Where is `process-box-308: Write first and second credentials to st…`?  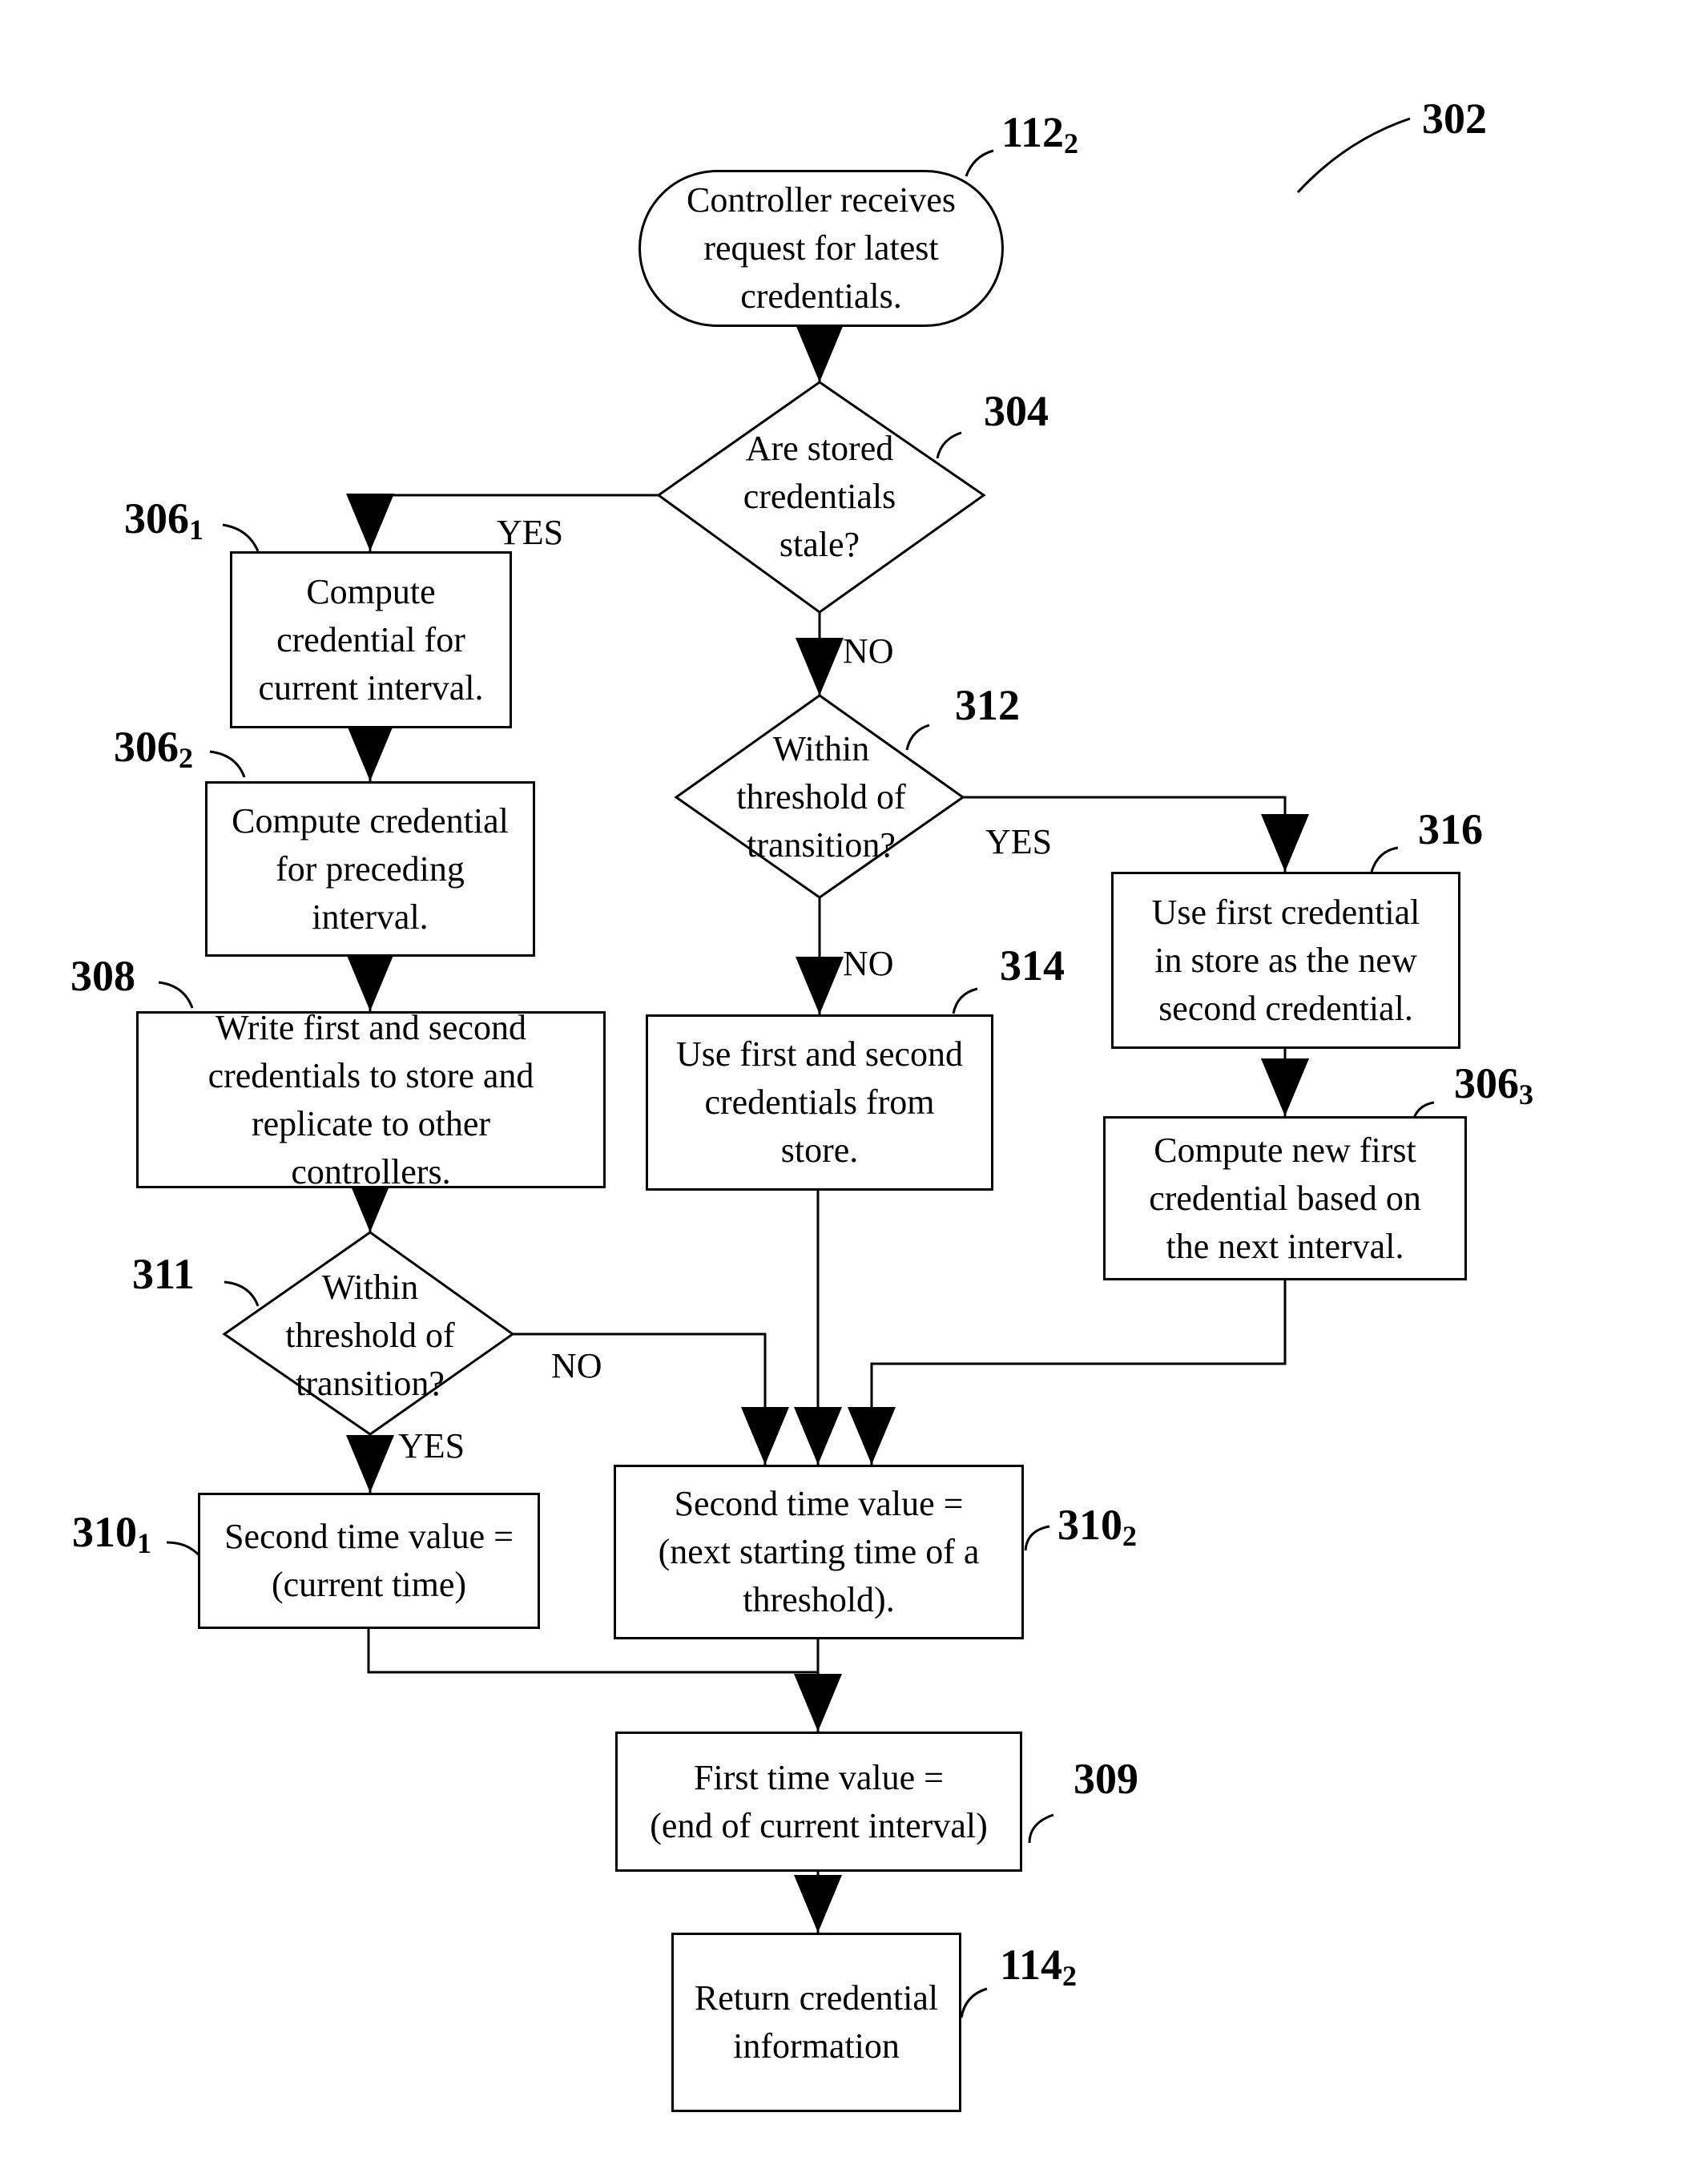 process-box-308: Write first and second credentials to st… is located at coordinates (371, 1099).